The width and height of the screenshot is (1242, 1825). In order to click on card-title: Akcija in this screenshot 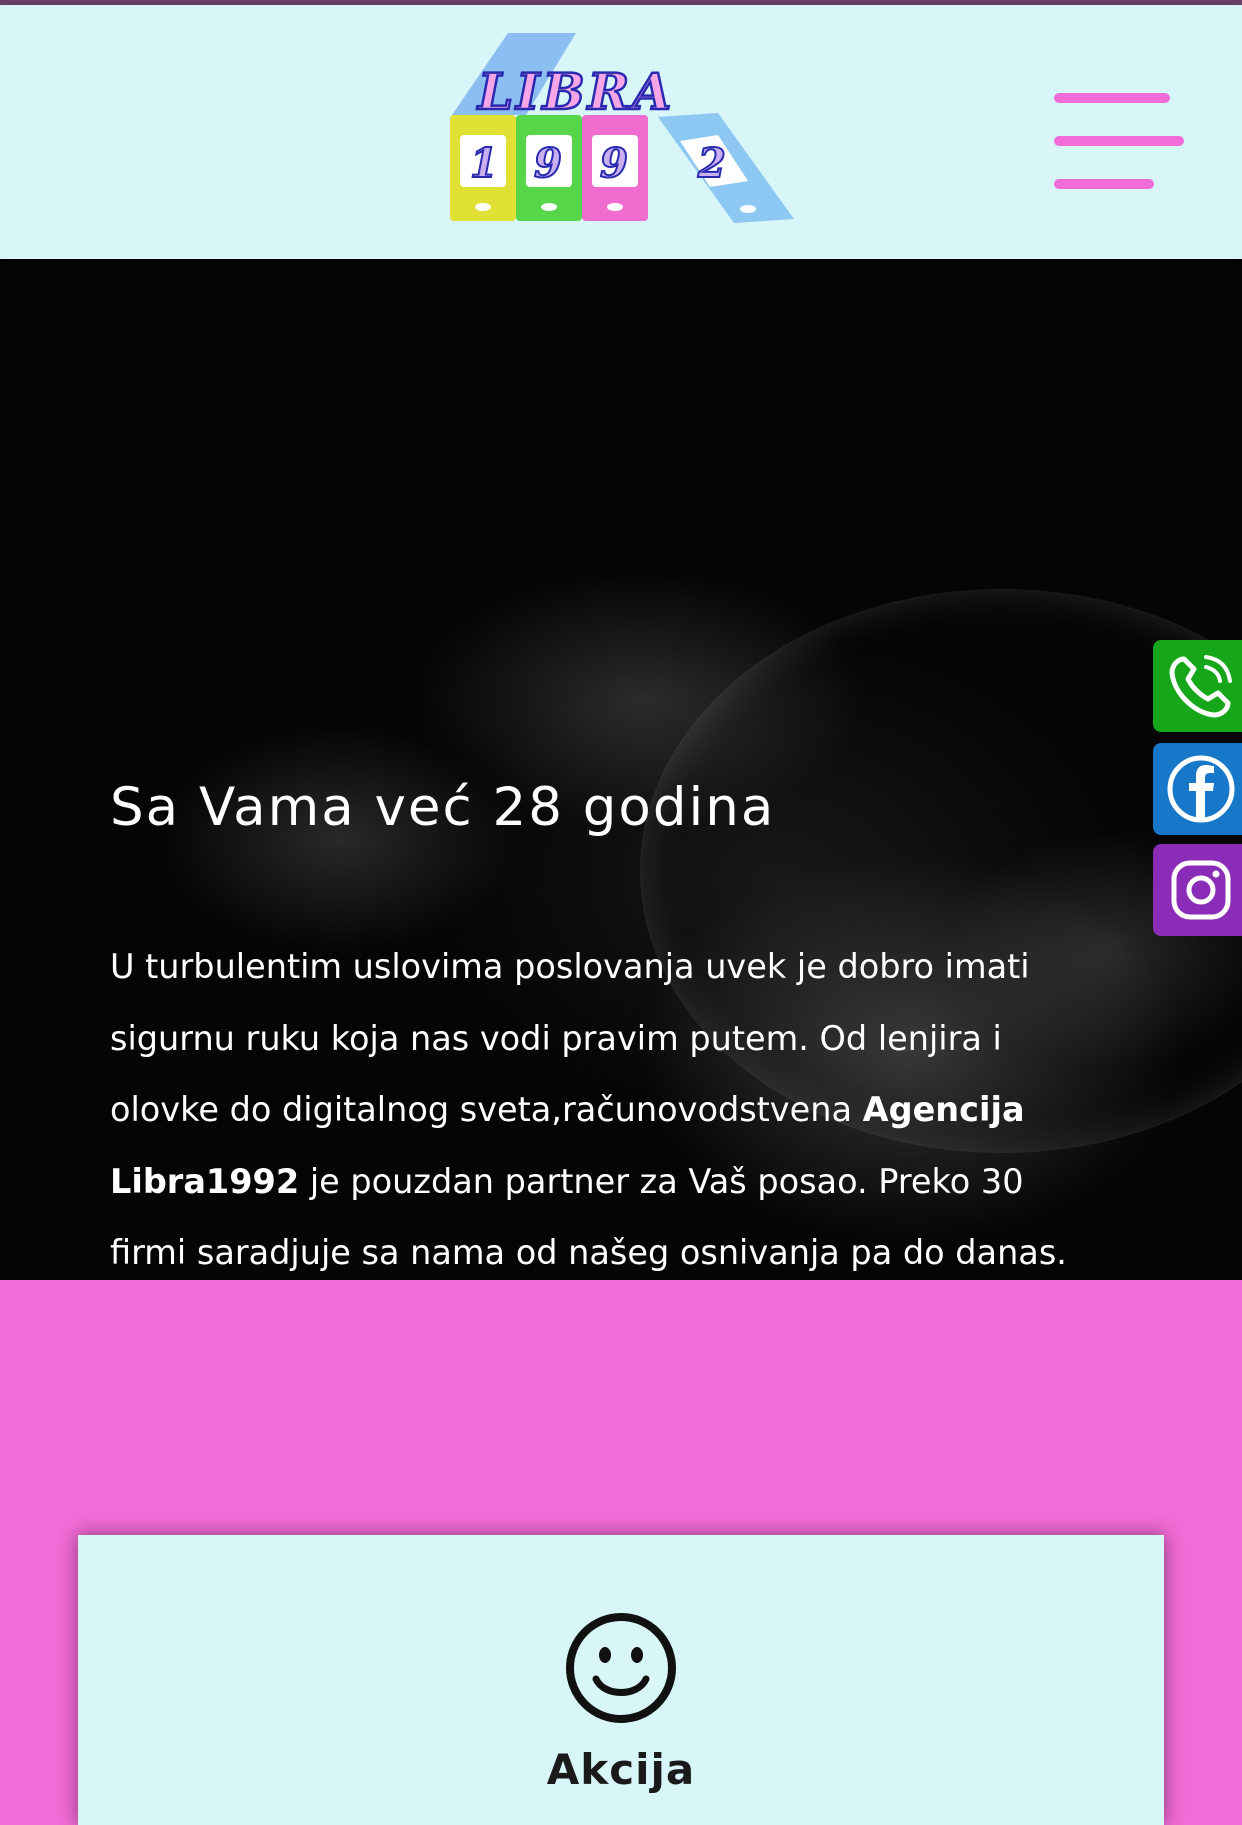, I will do `click(621, 1769)`.